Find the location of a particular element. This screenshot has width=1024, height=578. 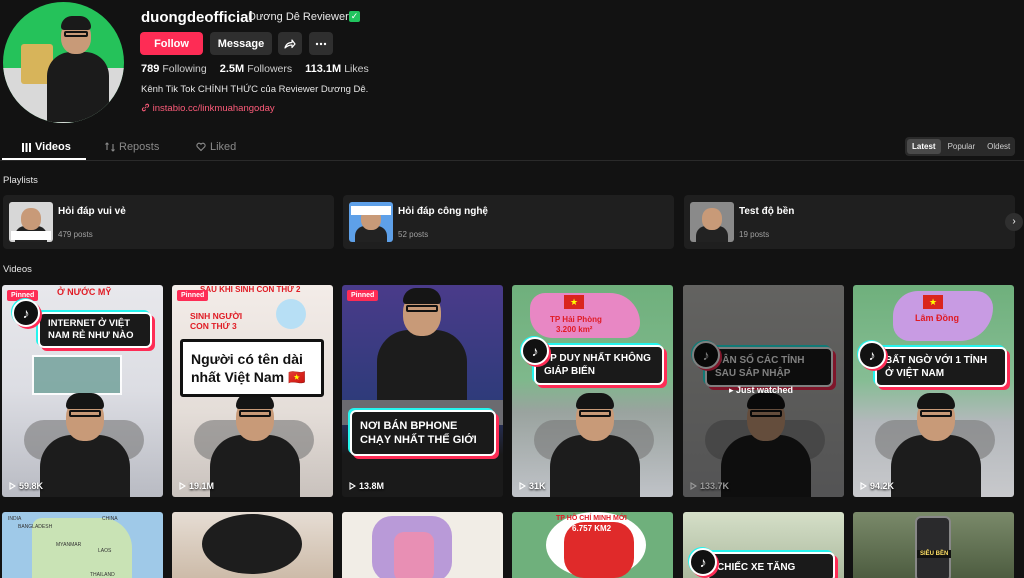

video-title-banner: INTERNET Ở VIỆT NAM RẺ NHƯ NÀO is located at coordinates (95, 330).